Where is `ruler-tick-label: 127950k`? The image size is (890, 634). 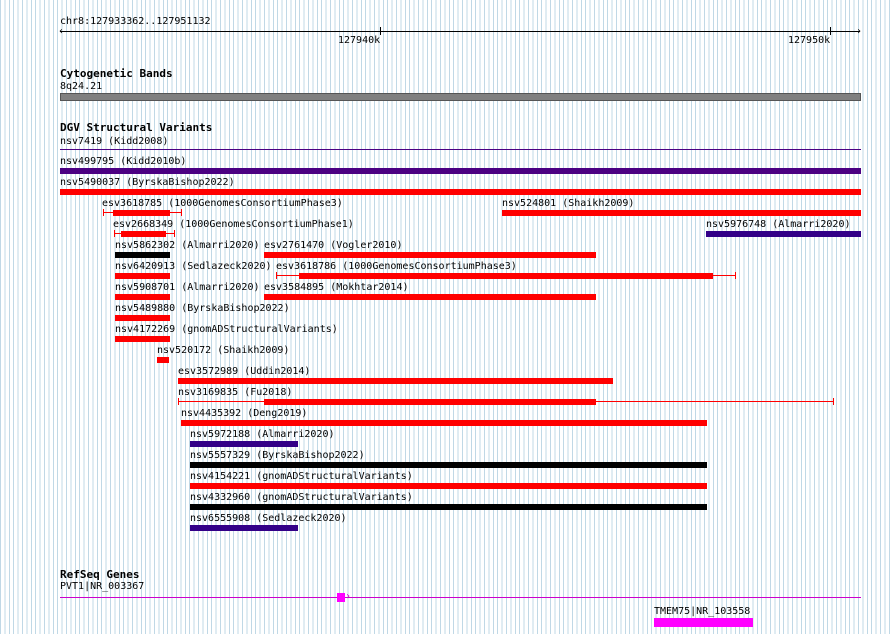
ruler-tick-label: 127950k is located at coordinates (809, 40).